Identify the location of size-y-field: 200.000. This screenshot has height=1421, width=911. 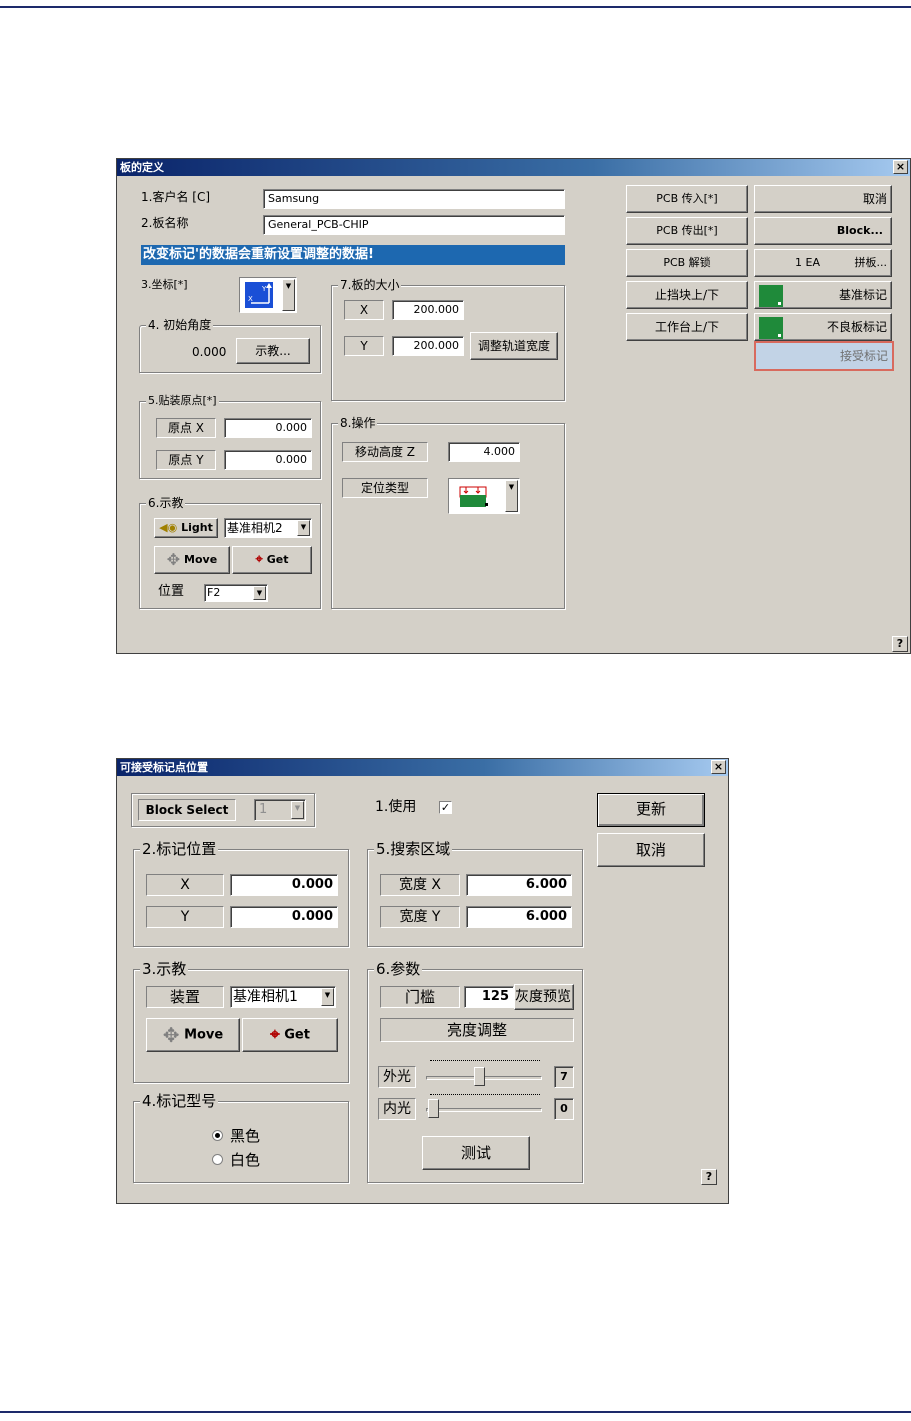
(428, 346).